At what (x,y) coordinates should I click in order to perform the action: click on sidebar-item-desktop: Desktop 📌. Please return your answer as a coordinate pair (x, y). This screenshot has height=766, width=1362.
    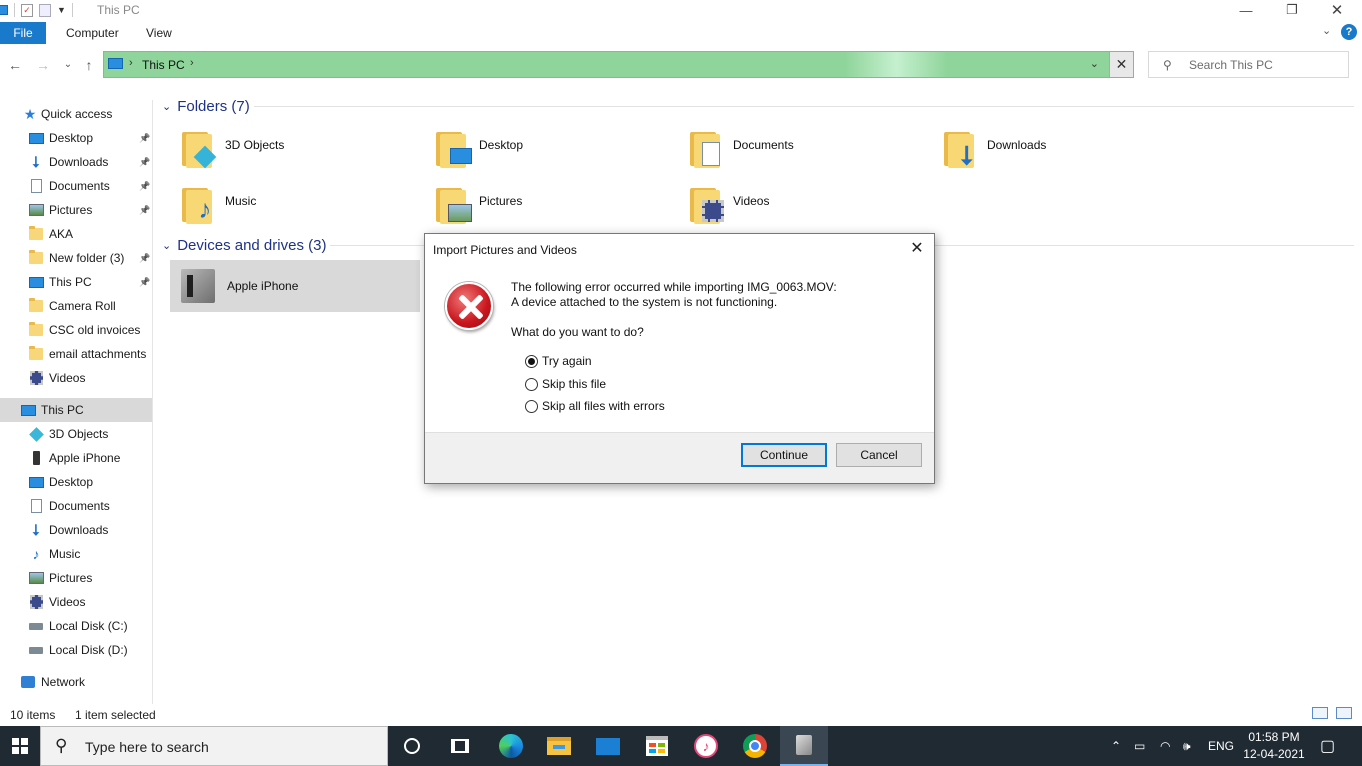
    Looking at the image, I should click on (76, 138).